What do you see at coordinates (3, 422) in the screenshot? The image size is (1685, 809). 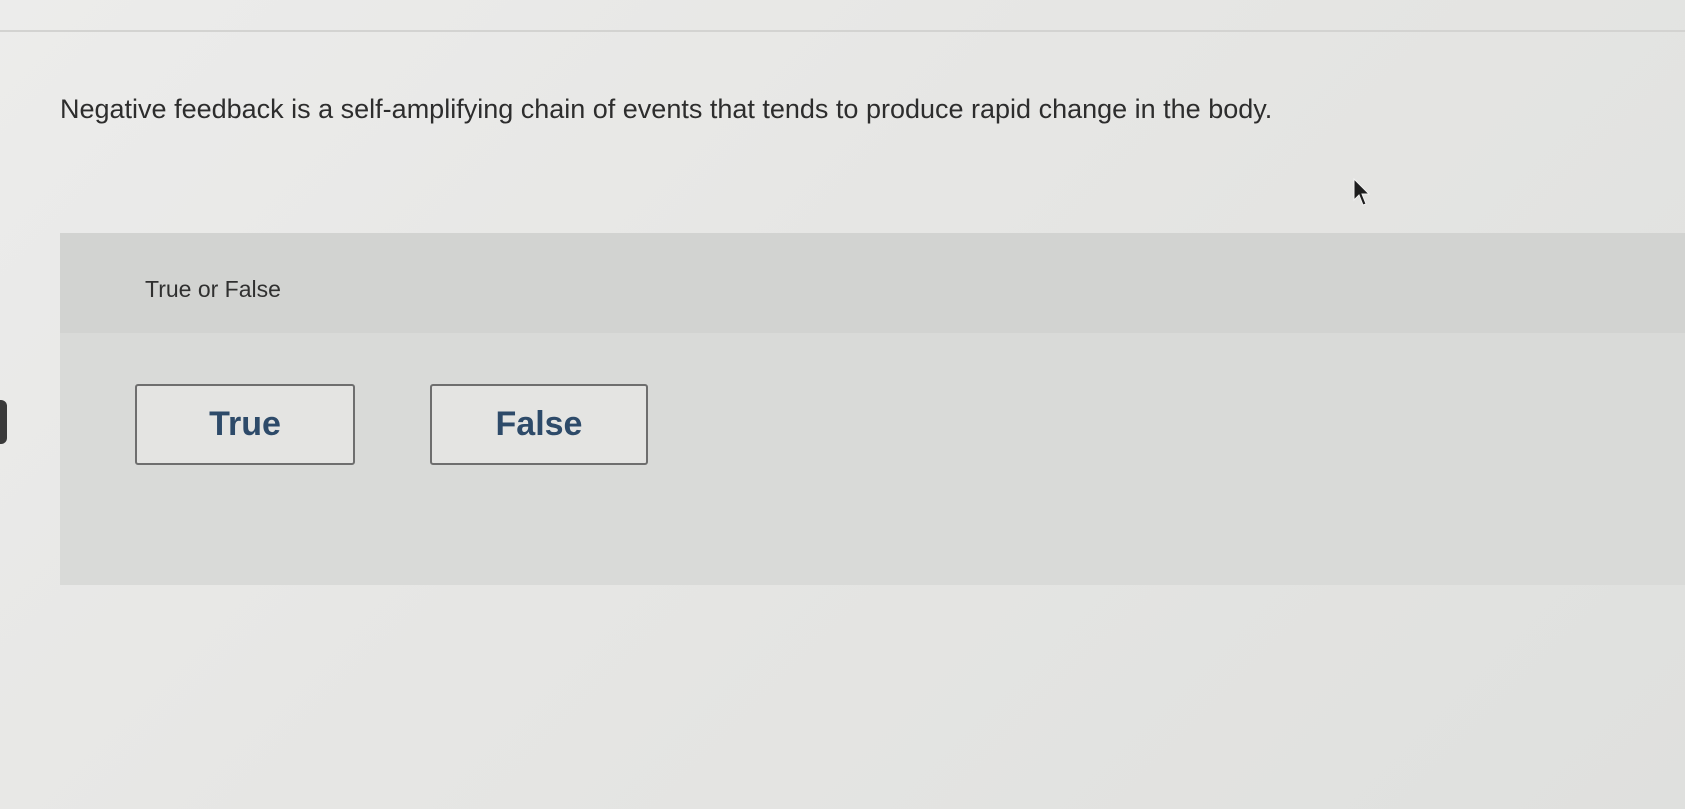 I see `left-edge-tab` at bounding box center [3, 422].